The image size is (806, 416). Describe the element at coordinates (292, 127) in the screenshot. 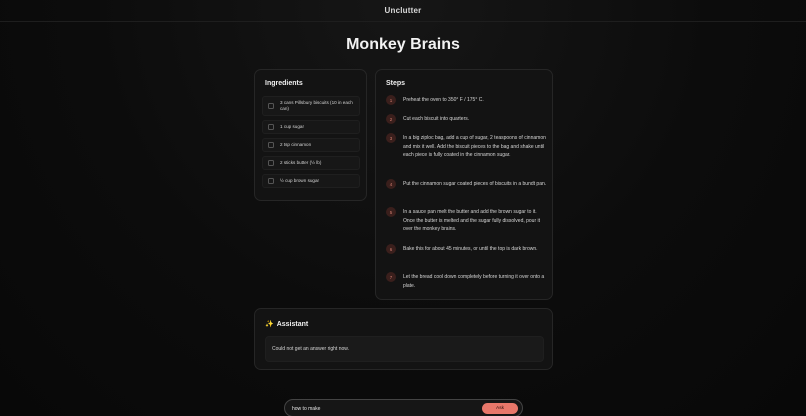

I see `ingredient-label: 1 cup sugar` at that location.